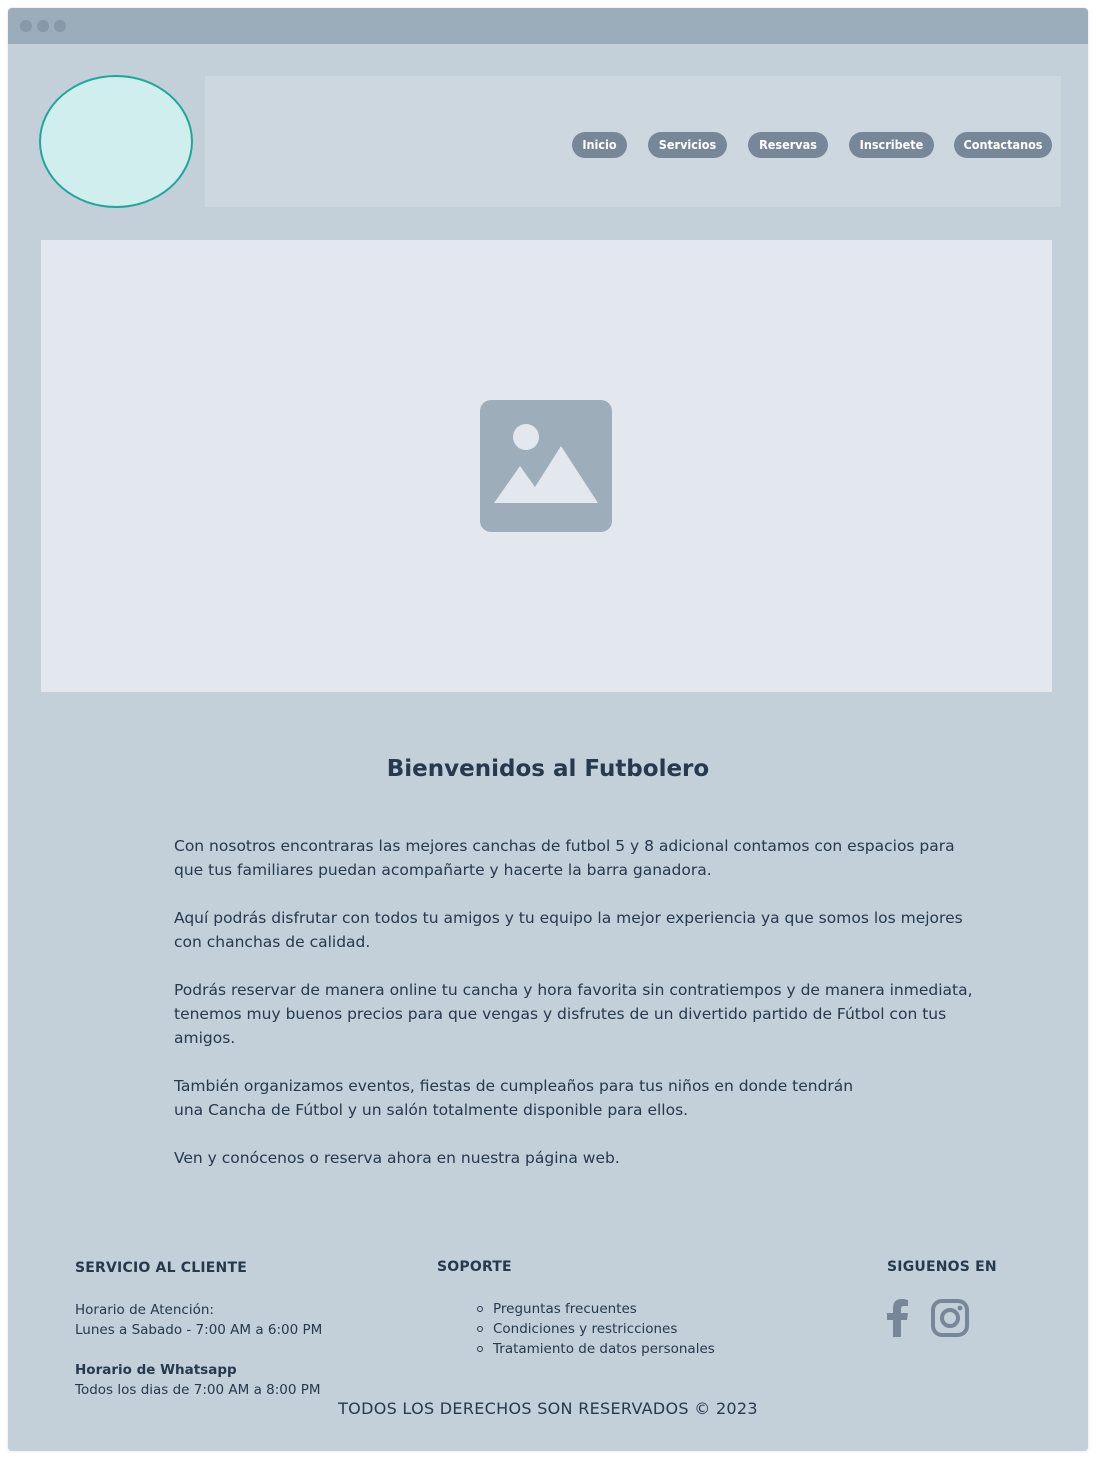 The width and height of the screenshot is (1096, 1459). I want to click on footer-social: SIGUENOS EN, so click(952, 1297).